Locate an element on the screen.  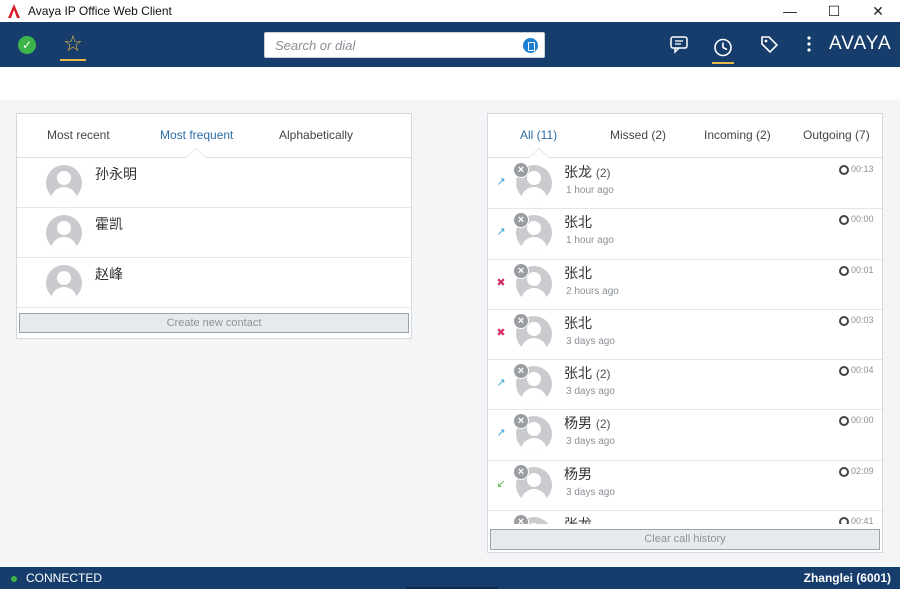
create-contact-button: Create new contact is located at coordinates (214, 323).